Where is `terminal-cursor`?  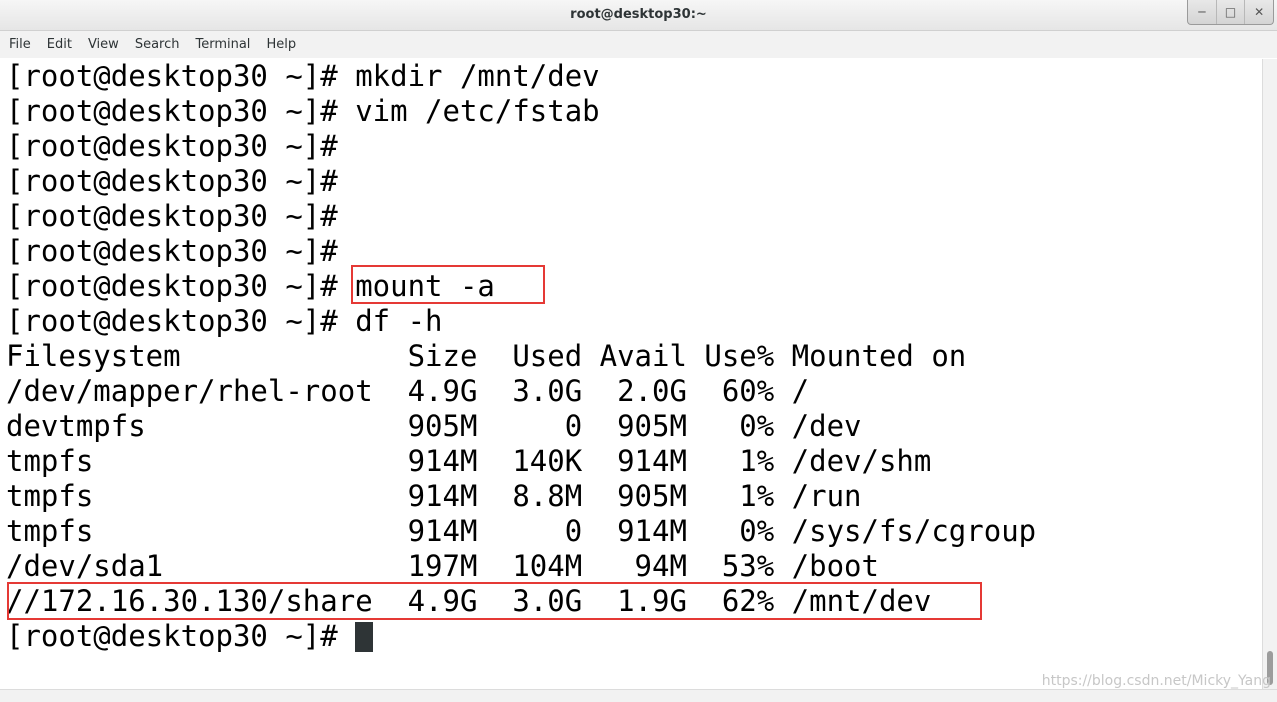 terminal-cursor is located at coordinates (364, 637).